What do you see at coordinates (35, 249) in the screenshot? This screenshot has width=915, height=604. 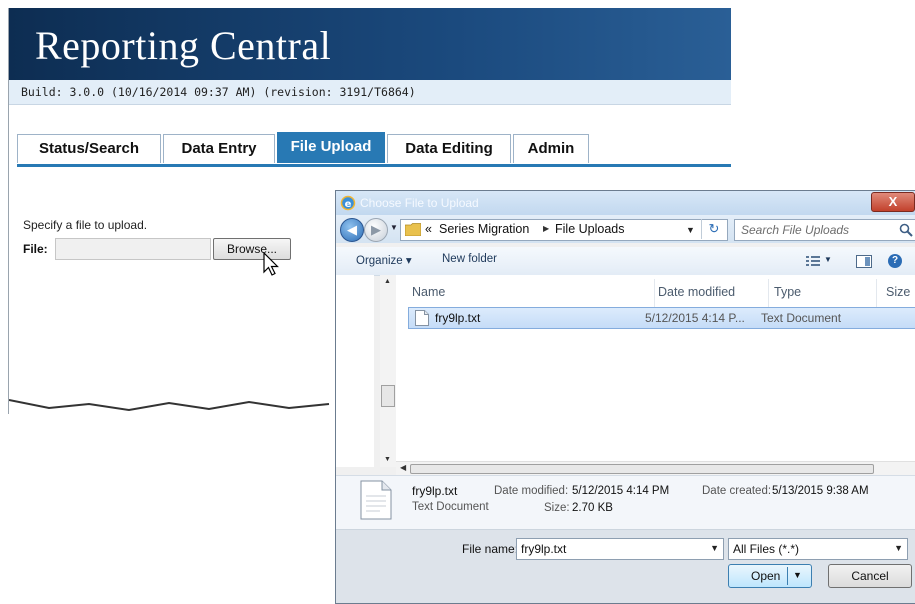 I see `file-label: File:` at bounding box center [35, 249].